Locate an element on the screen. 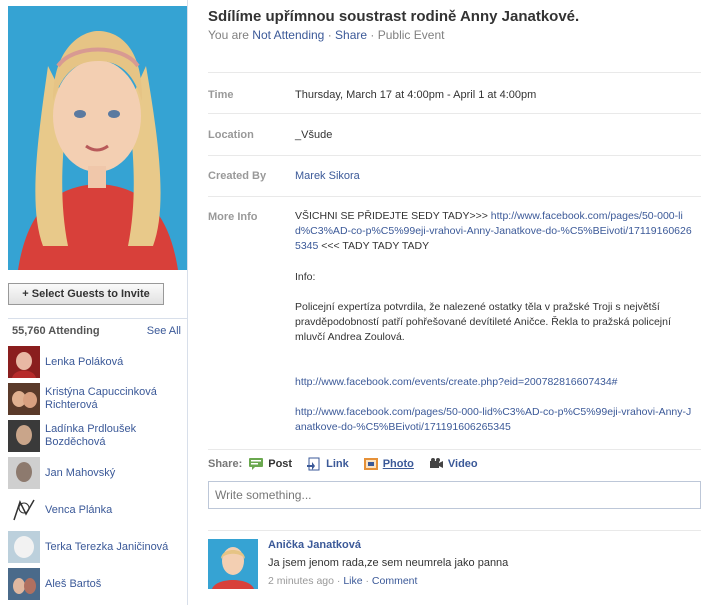  guest-item: Aleš Bartoš is located at coordinates (97, 584).